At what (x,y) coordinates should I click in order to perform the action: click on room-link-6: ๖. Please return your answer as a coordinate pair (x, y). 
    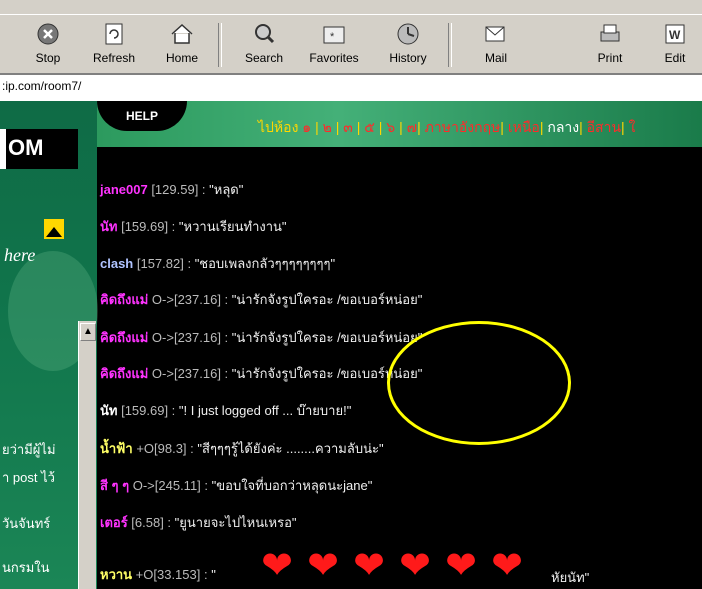
    Looking at the image, I should click on (390, 127).